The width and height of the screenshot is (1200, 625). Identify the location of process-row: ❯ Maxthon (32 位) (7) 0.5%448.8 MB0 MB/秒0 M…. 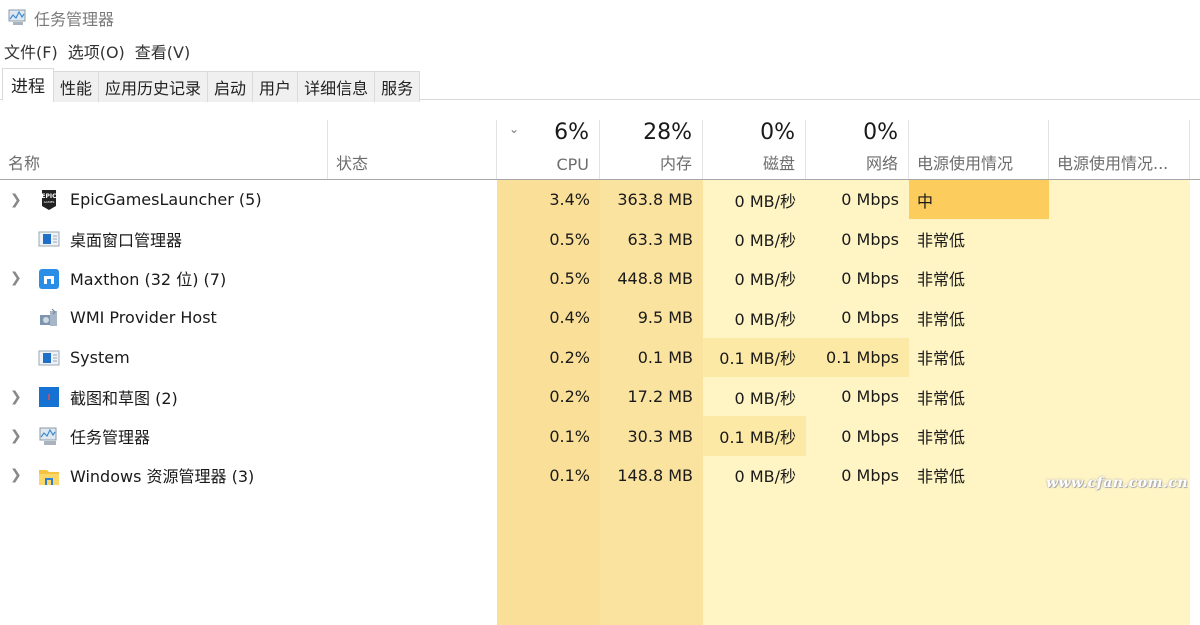
(600, 278).